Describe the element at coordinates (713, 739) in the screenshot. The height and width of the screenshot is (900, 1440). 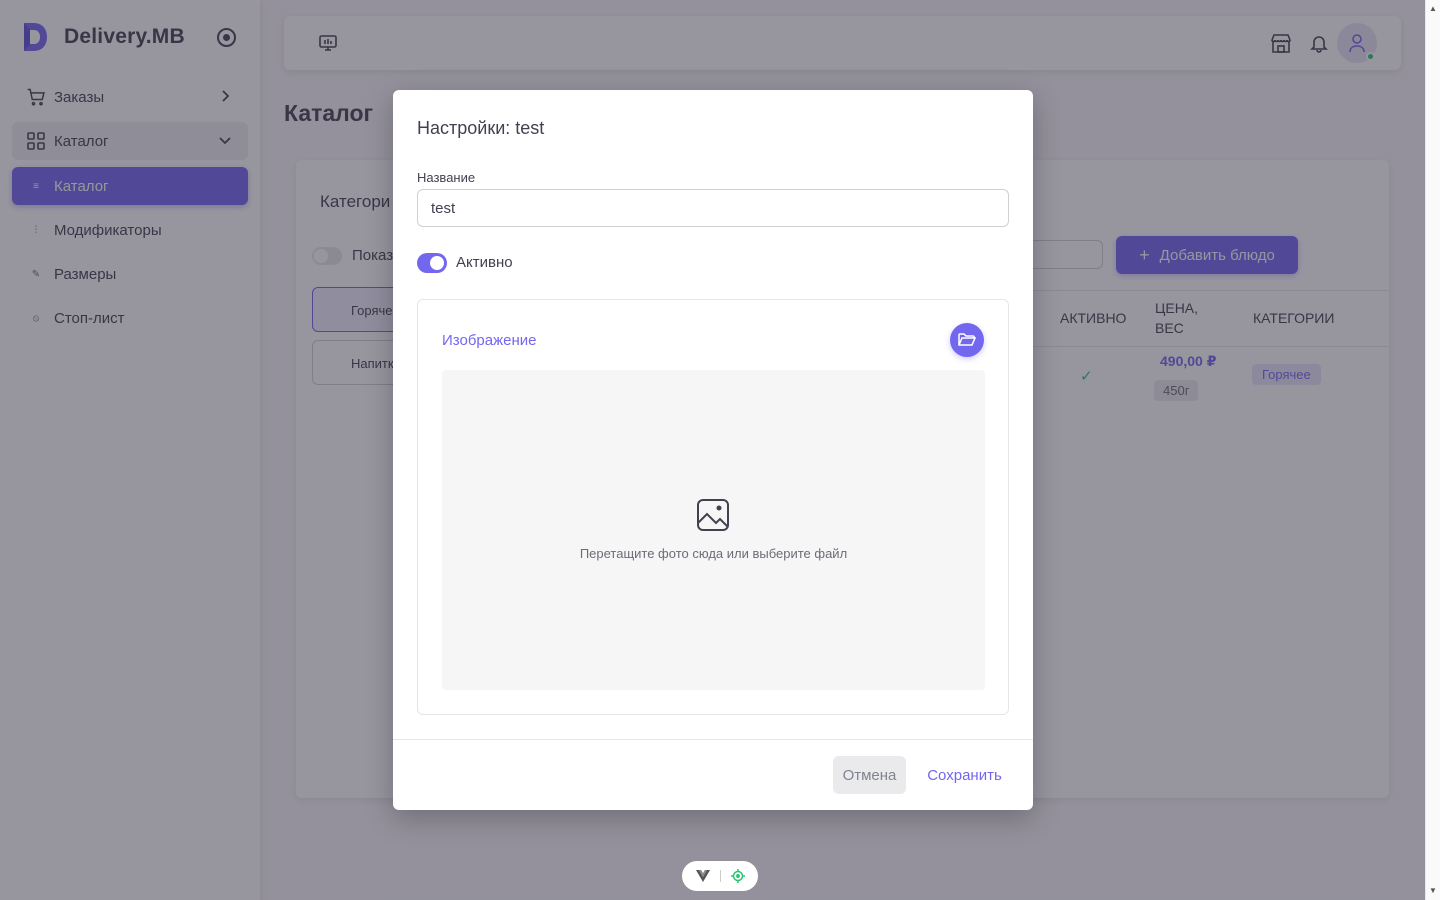
I see `modal-footer-divider` at that location.